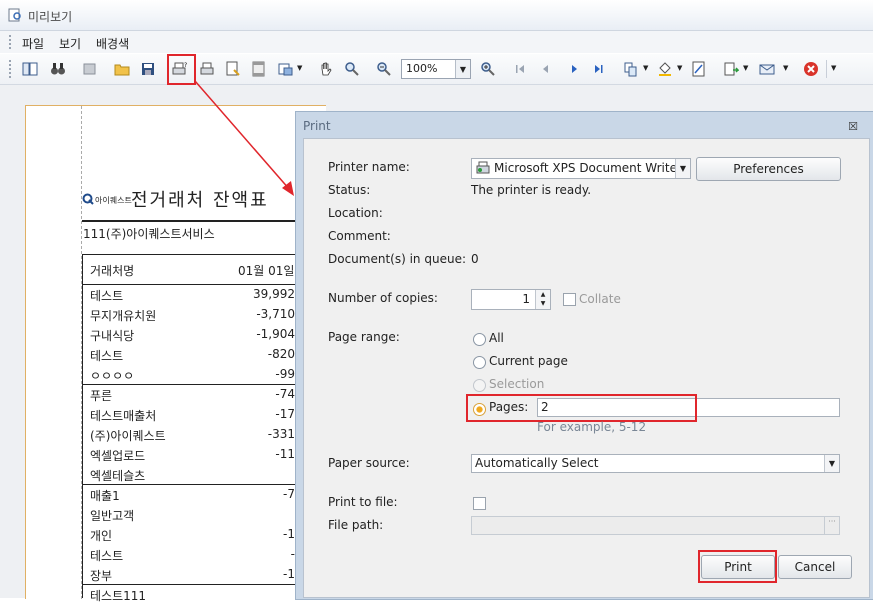 This screenshot has width=873, height=604. Describe the element at coordinates (285, 394) in the screenshot. I see `report-row-value: -74` at that location.